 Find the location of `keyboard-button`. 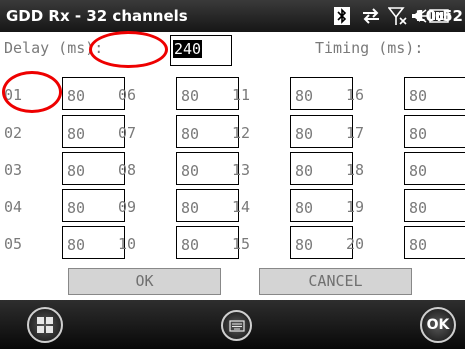

keyboard-button is located at coordinates (236, 325).